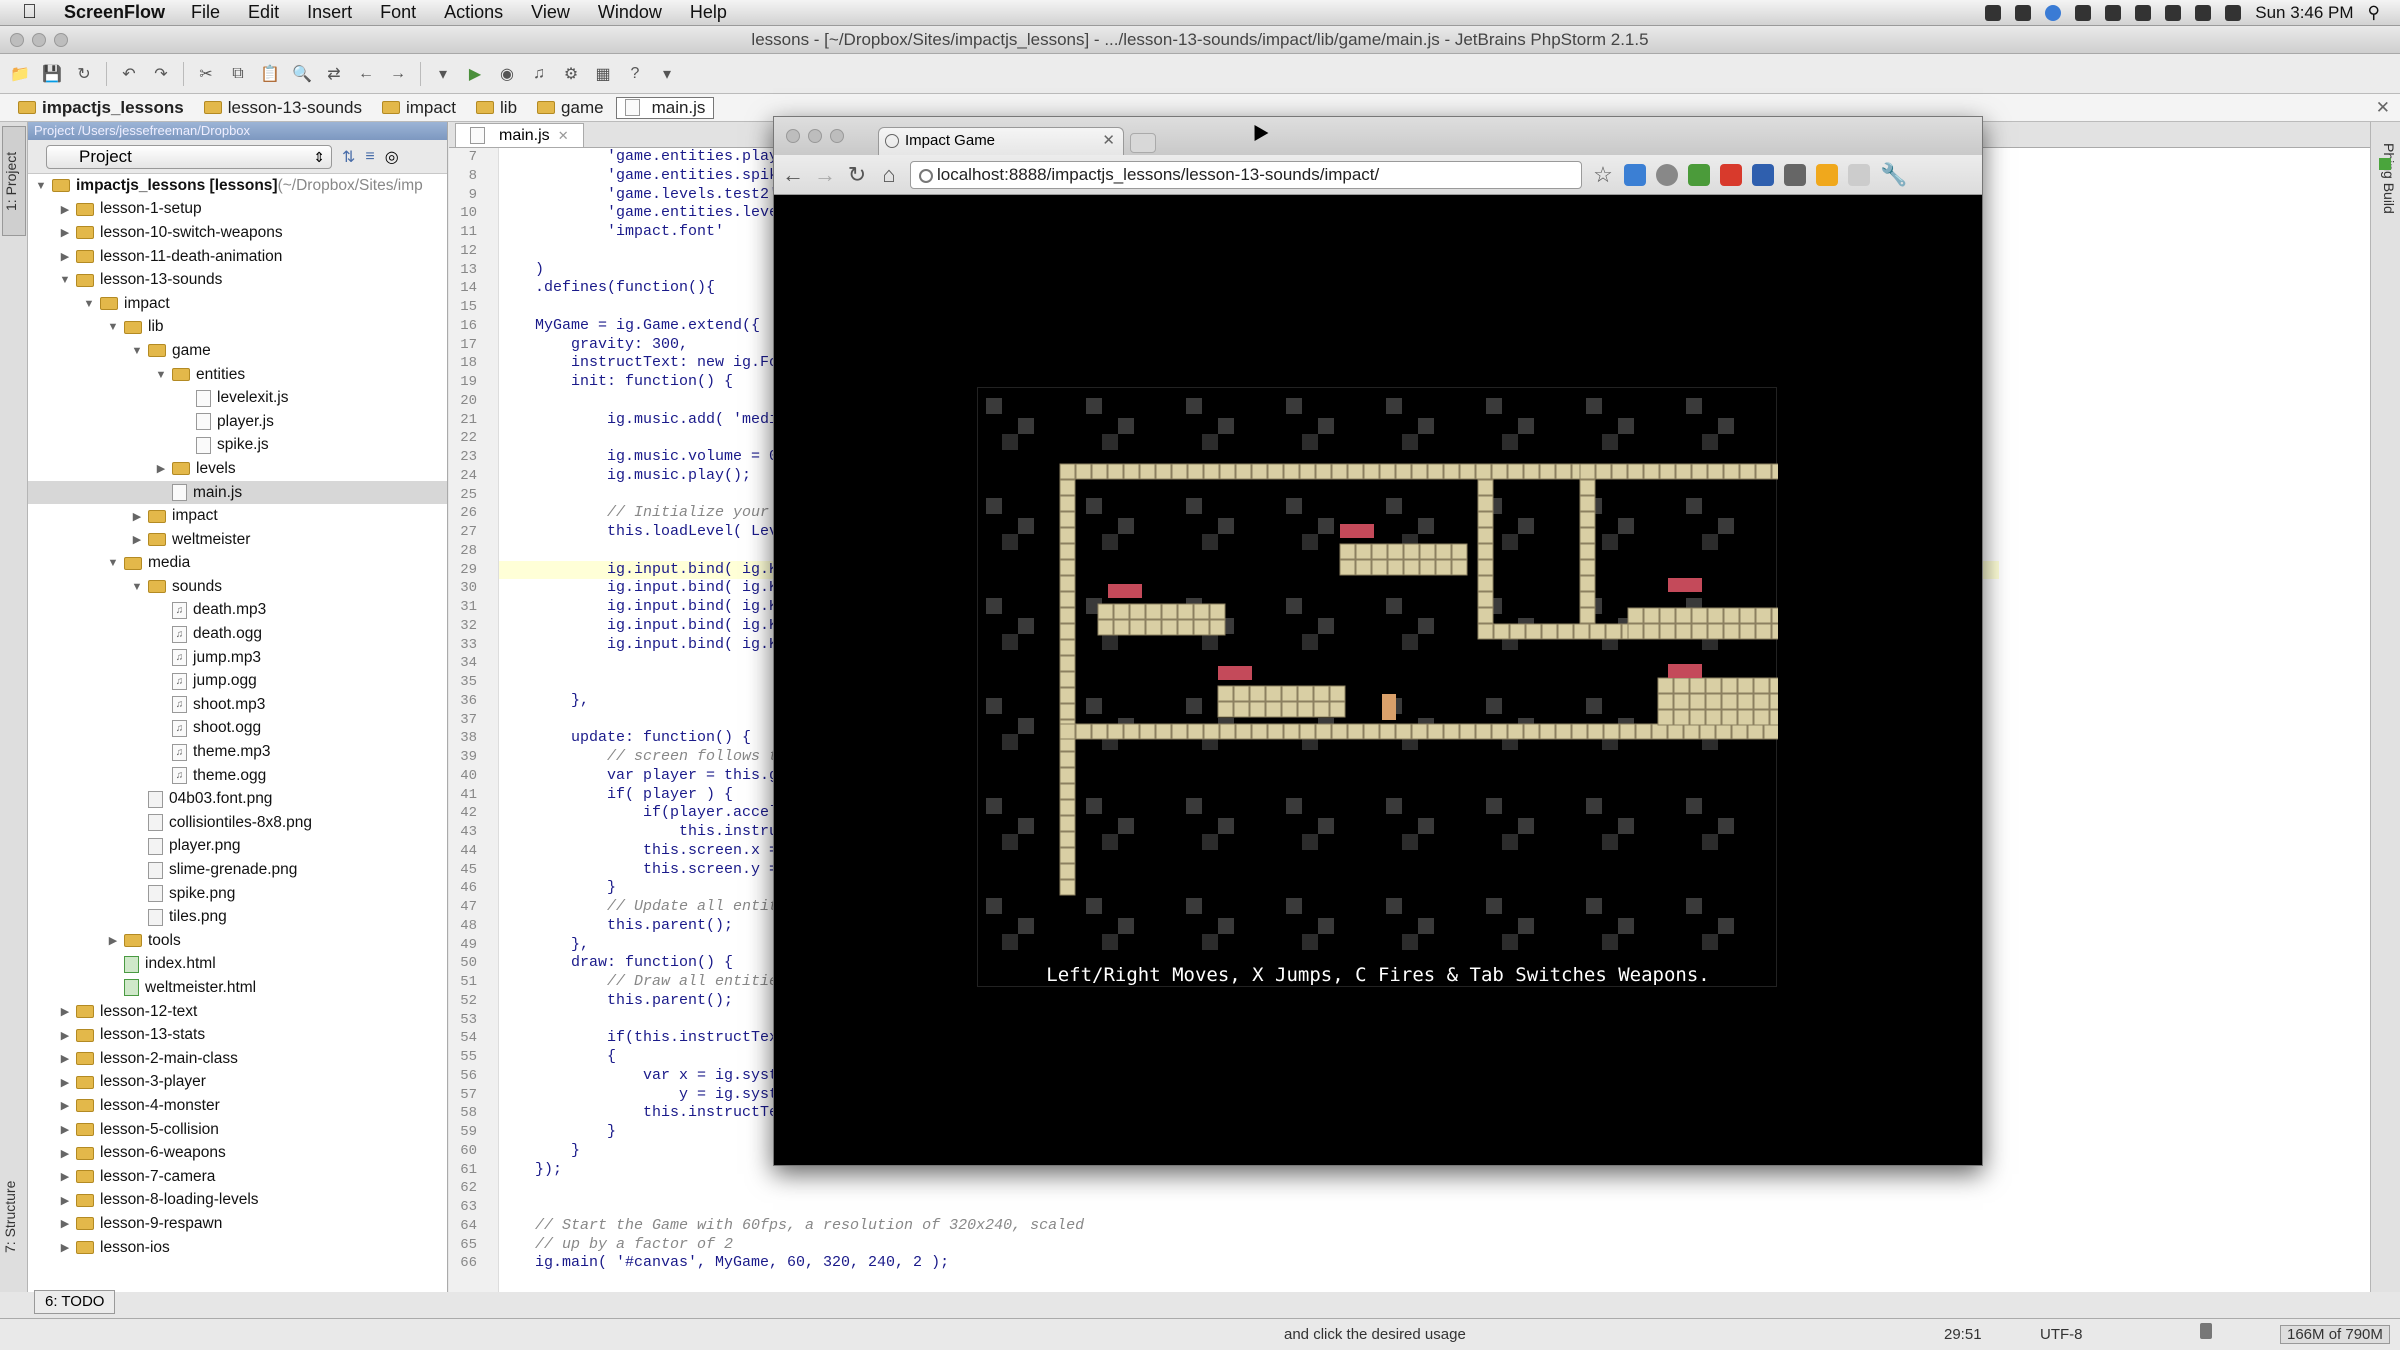  I want to click on tree-folder: ▶ levels, so click(237, 469).